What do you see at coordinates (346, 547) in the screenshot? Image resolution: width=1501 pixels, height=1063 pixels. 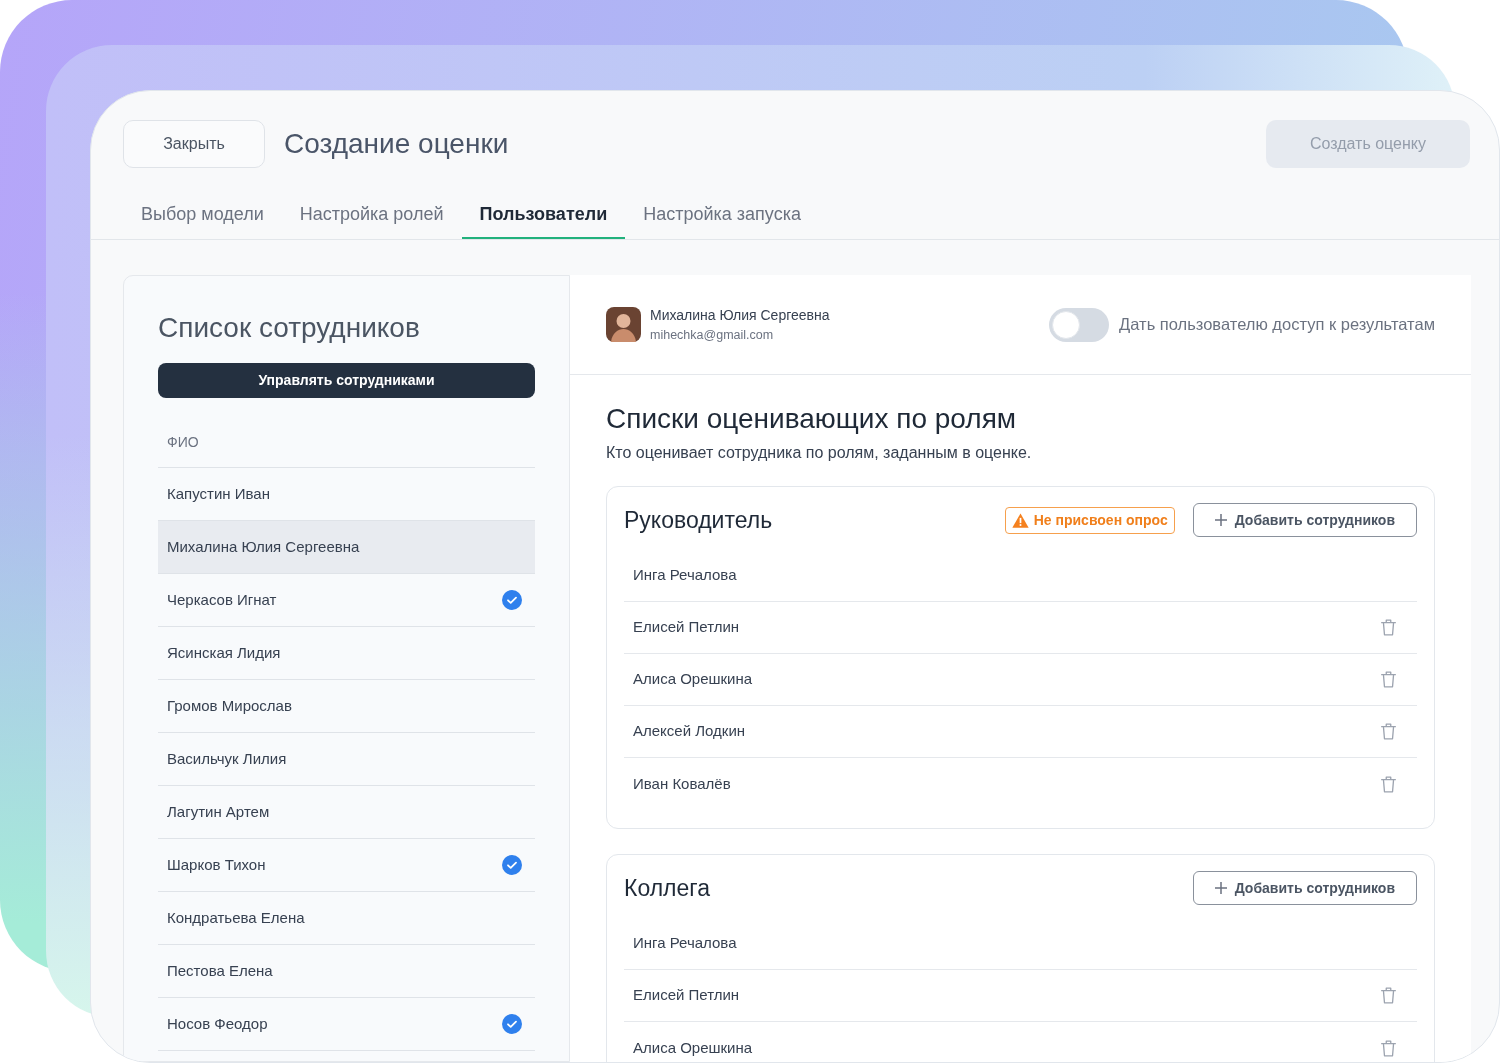 I see `employee-list-item: Михалина Юлия Сергеевна` at bounding box center [346, 547].